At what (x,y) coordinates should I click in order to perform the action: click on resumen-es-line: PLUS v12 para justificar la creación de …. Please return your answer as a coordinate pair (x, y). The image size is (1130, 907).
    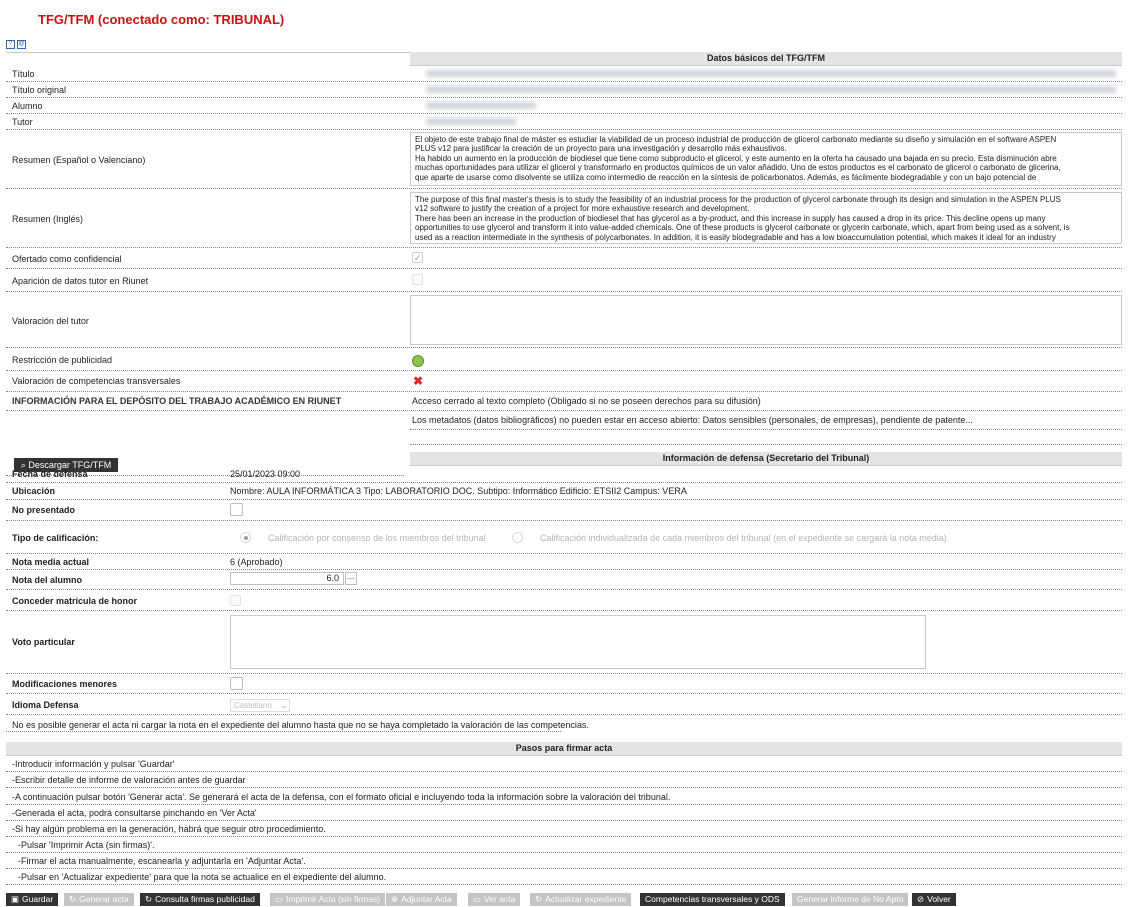
    Looking at the image, I should click on (601, 149).